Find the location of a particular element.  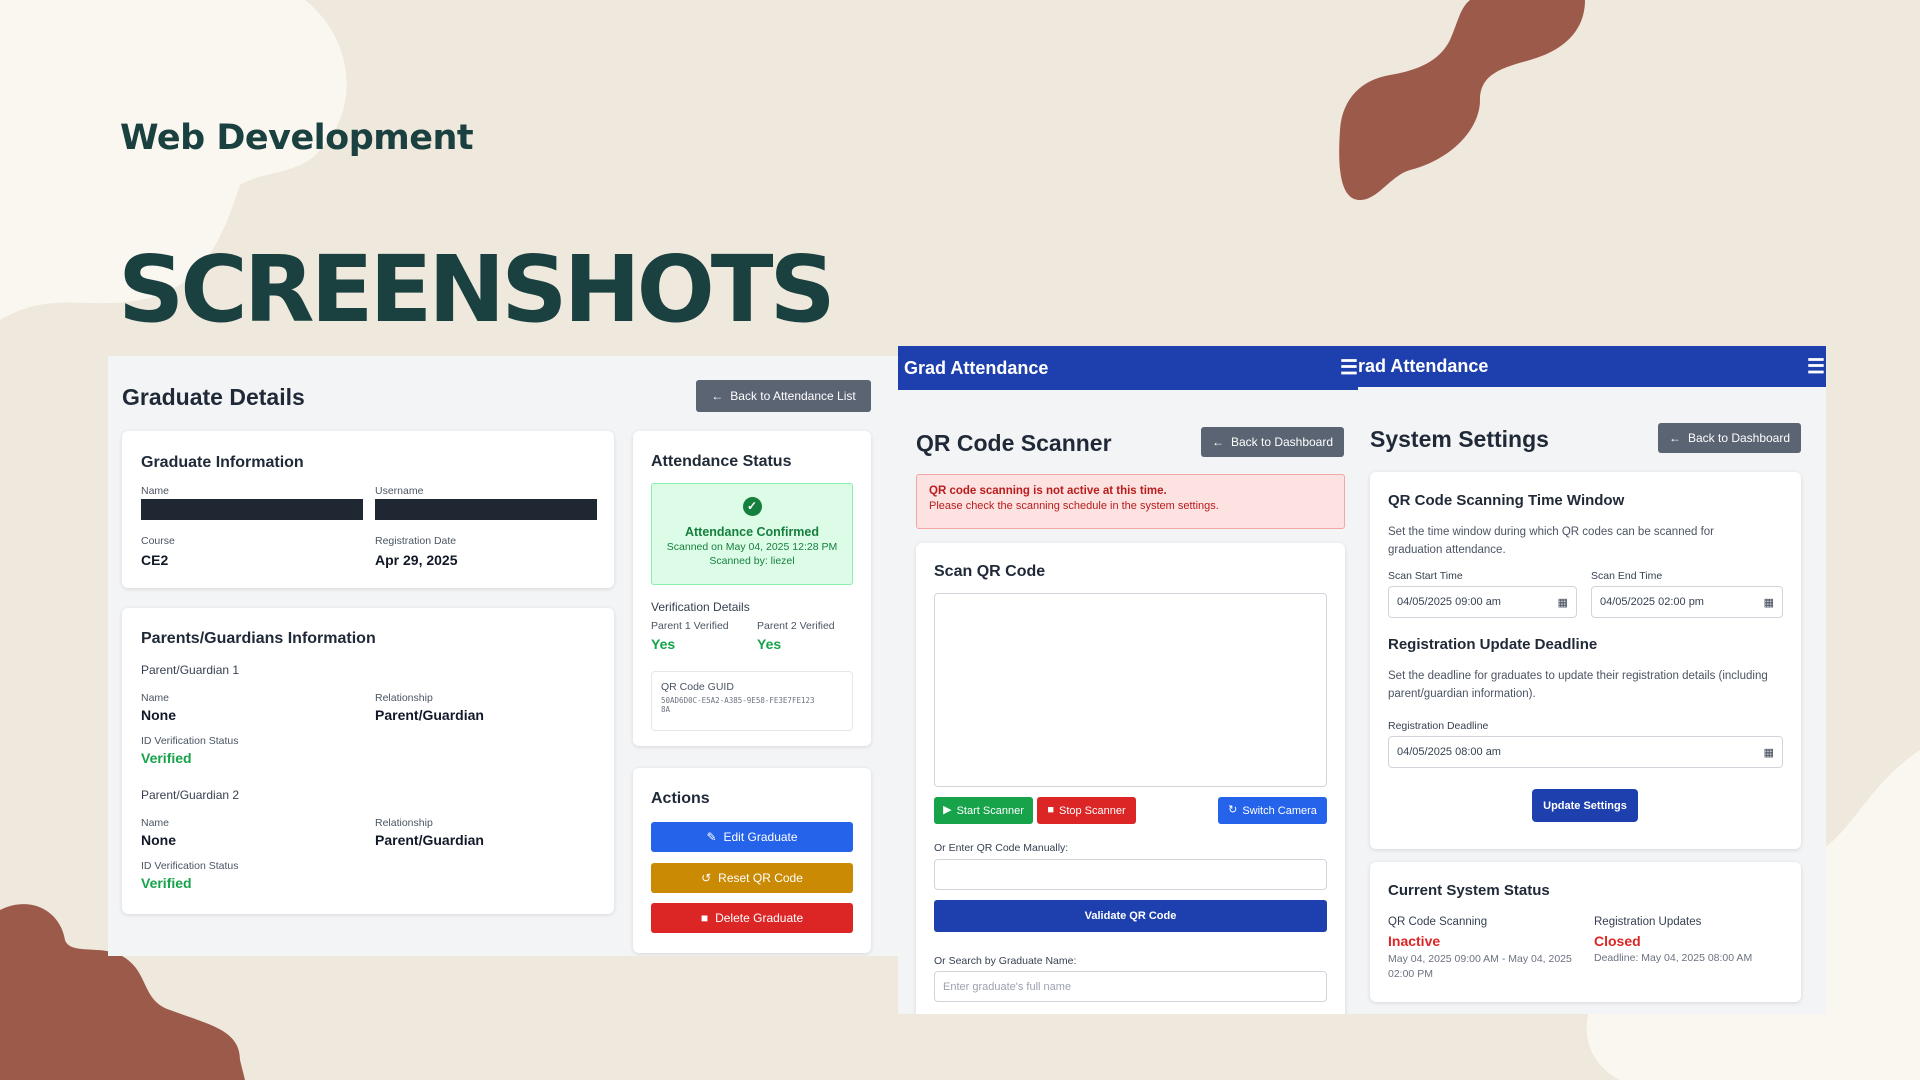

card-title: Attendance Status is located at coordinates (721, 461).